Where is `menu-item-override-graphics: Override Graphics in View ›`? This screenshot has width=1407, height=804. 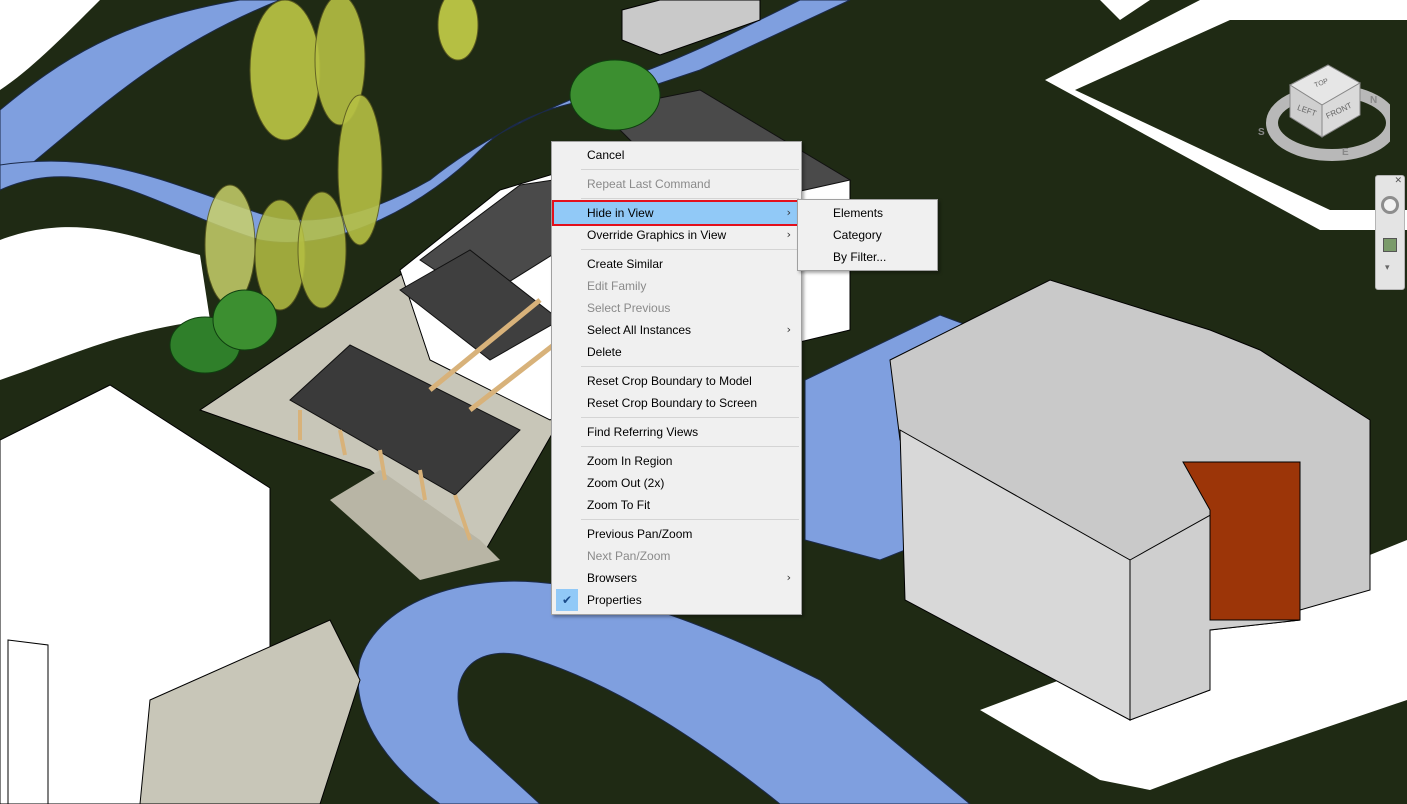 menu-item-override-graphics: Override Graphics in View › is located at coordinates (676, 235).